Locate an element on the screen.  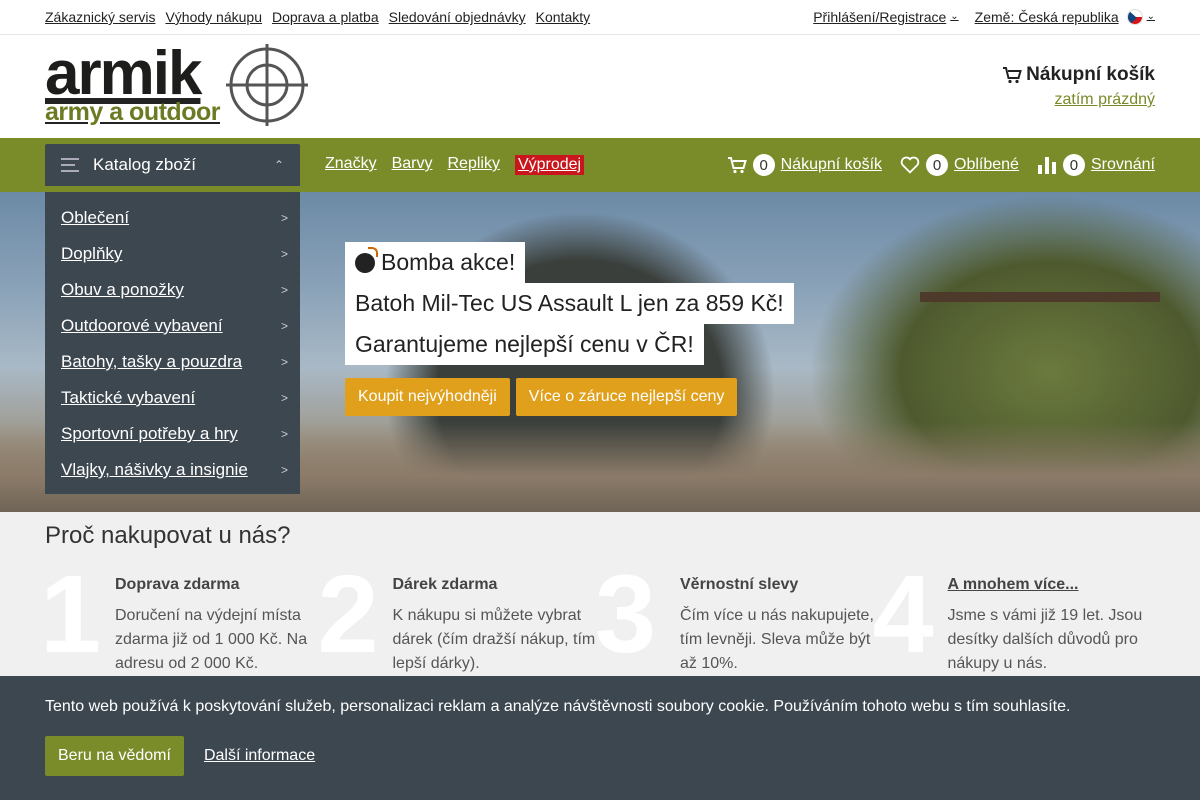
heart-icon is located at coordinates (910, 165).